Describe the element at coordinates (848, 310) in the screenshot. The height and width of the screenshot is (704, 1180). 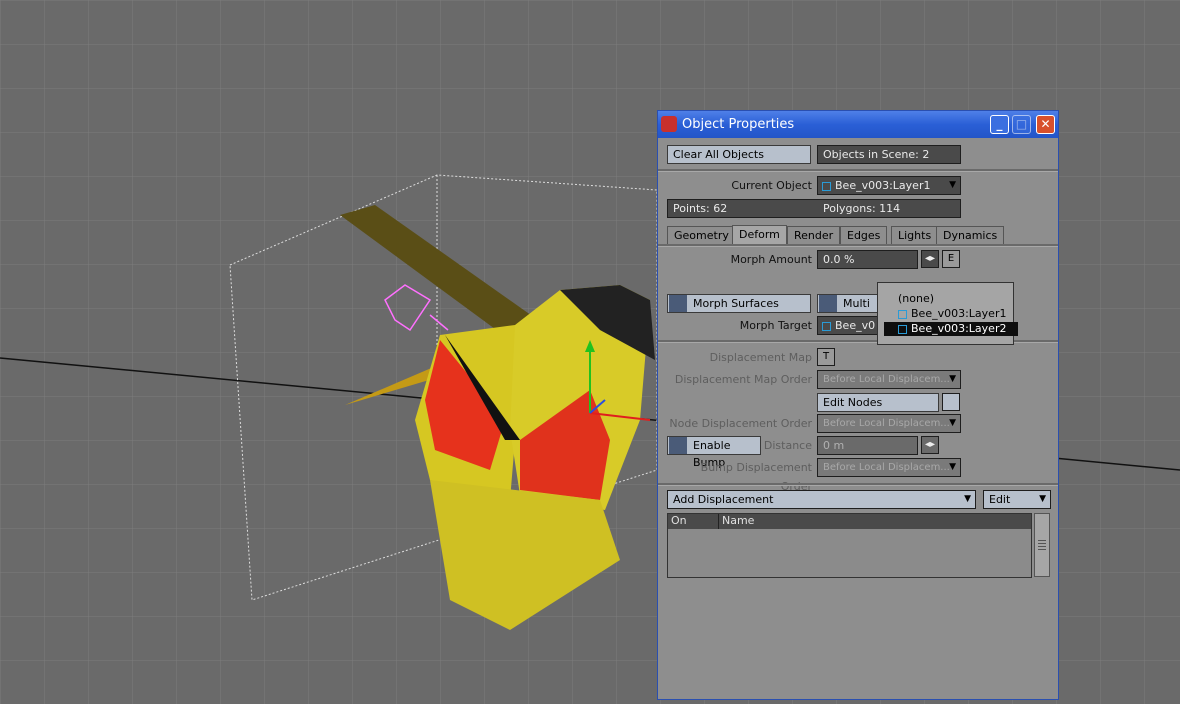
I see `multi-target-toggle: Multi T` at that location.